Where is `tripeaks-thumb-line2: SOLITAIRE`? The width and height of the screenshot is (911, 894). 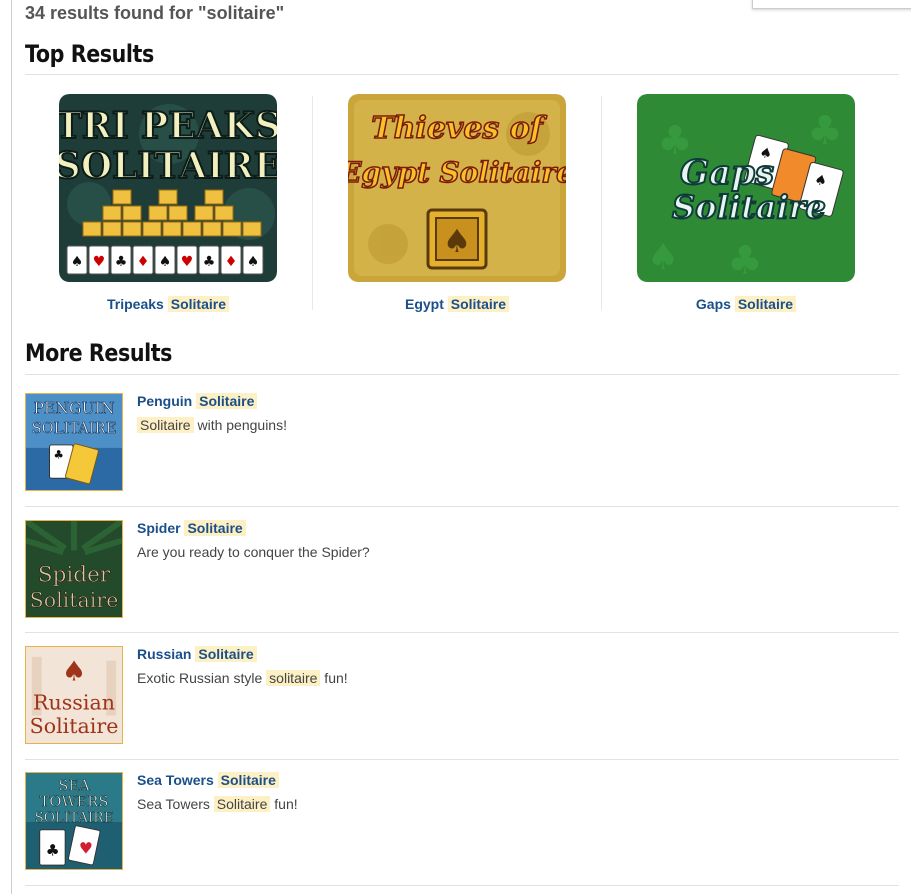 tripeaks-thumb-line2: SOLITAIRE is located at coordinates (168, 166).